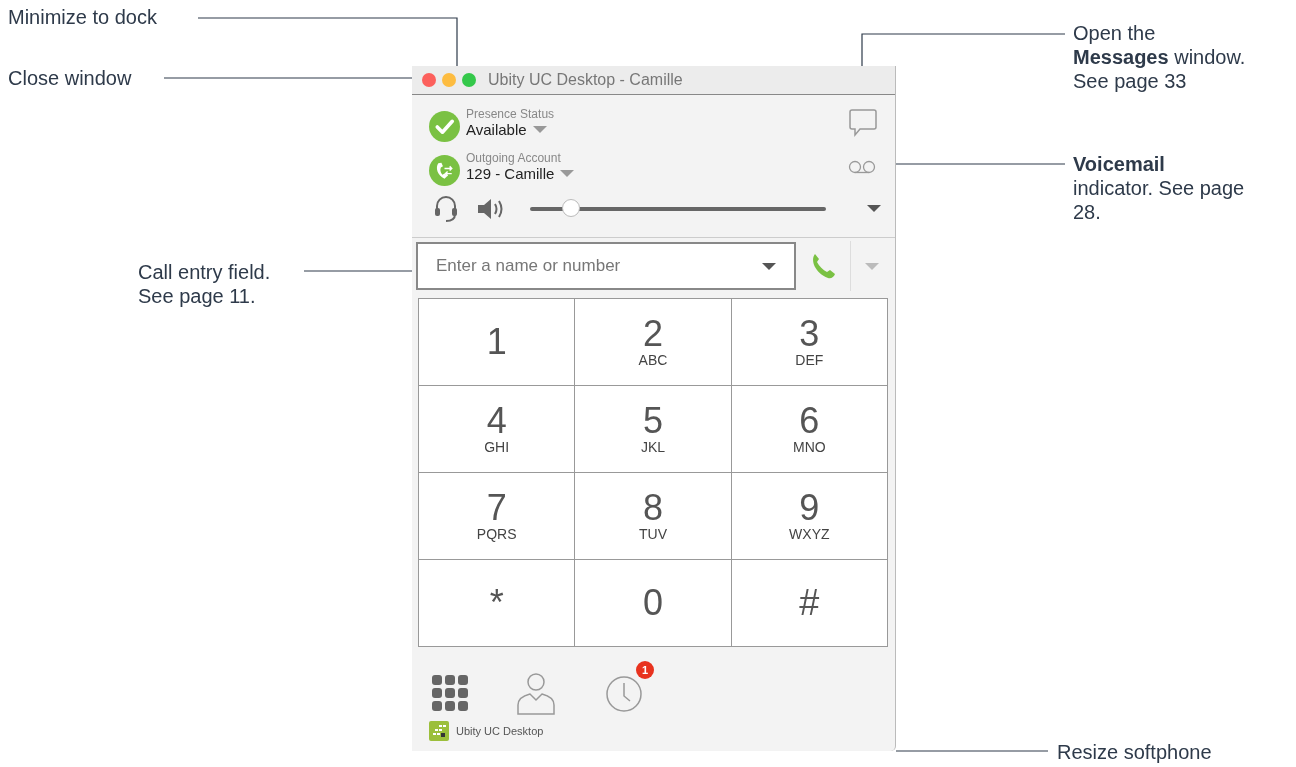 The image size is (1296, 767). Describe the element at coordinates (606, 266) in the screenshot. I see `call-entry-field: Enter a name or number` at that location.